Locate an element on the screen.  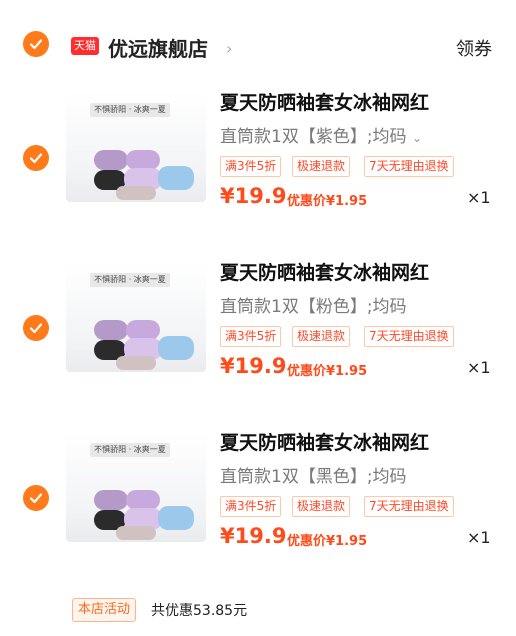
shop-select-checkbox is located at coordinates (36, 44).